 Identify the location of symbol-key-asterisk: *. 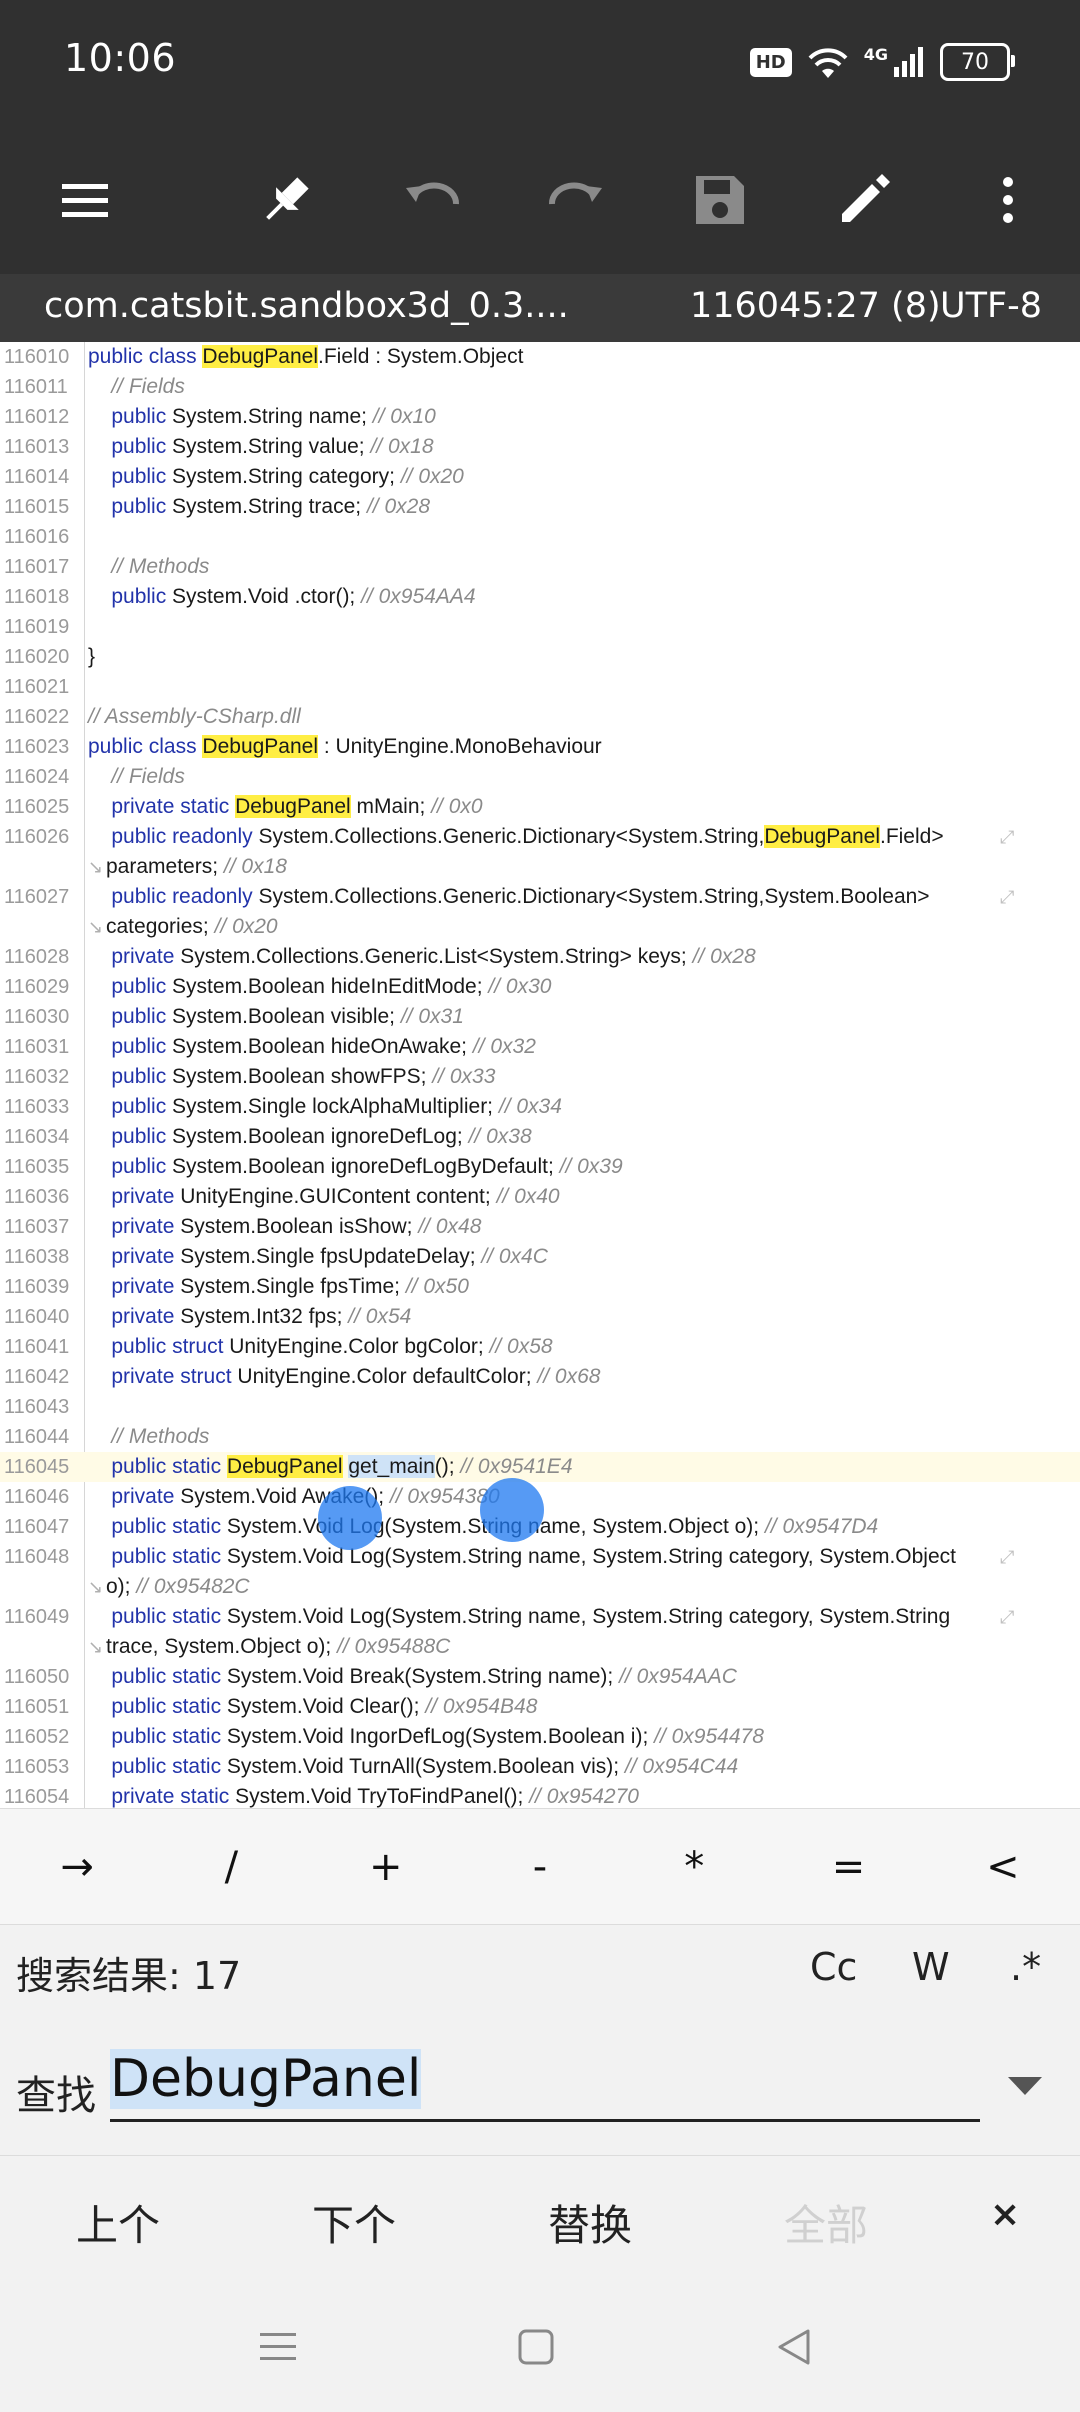
(694, 1867).